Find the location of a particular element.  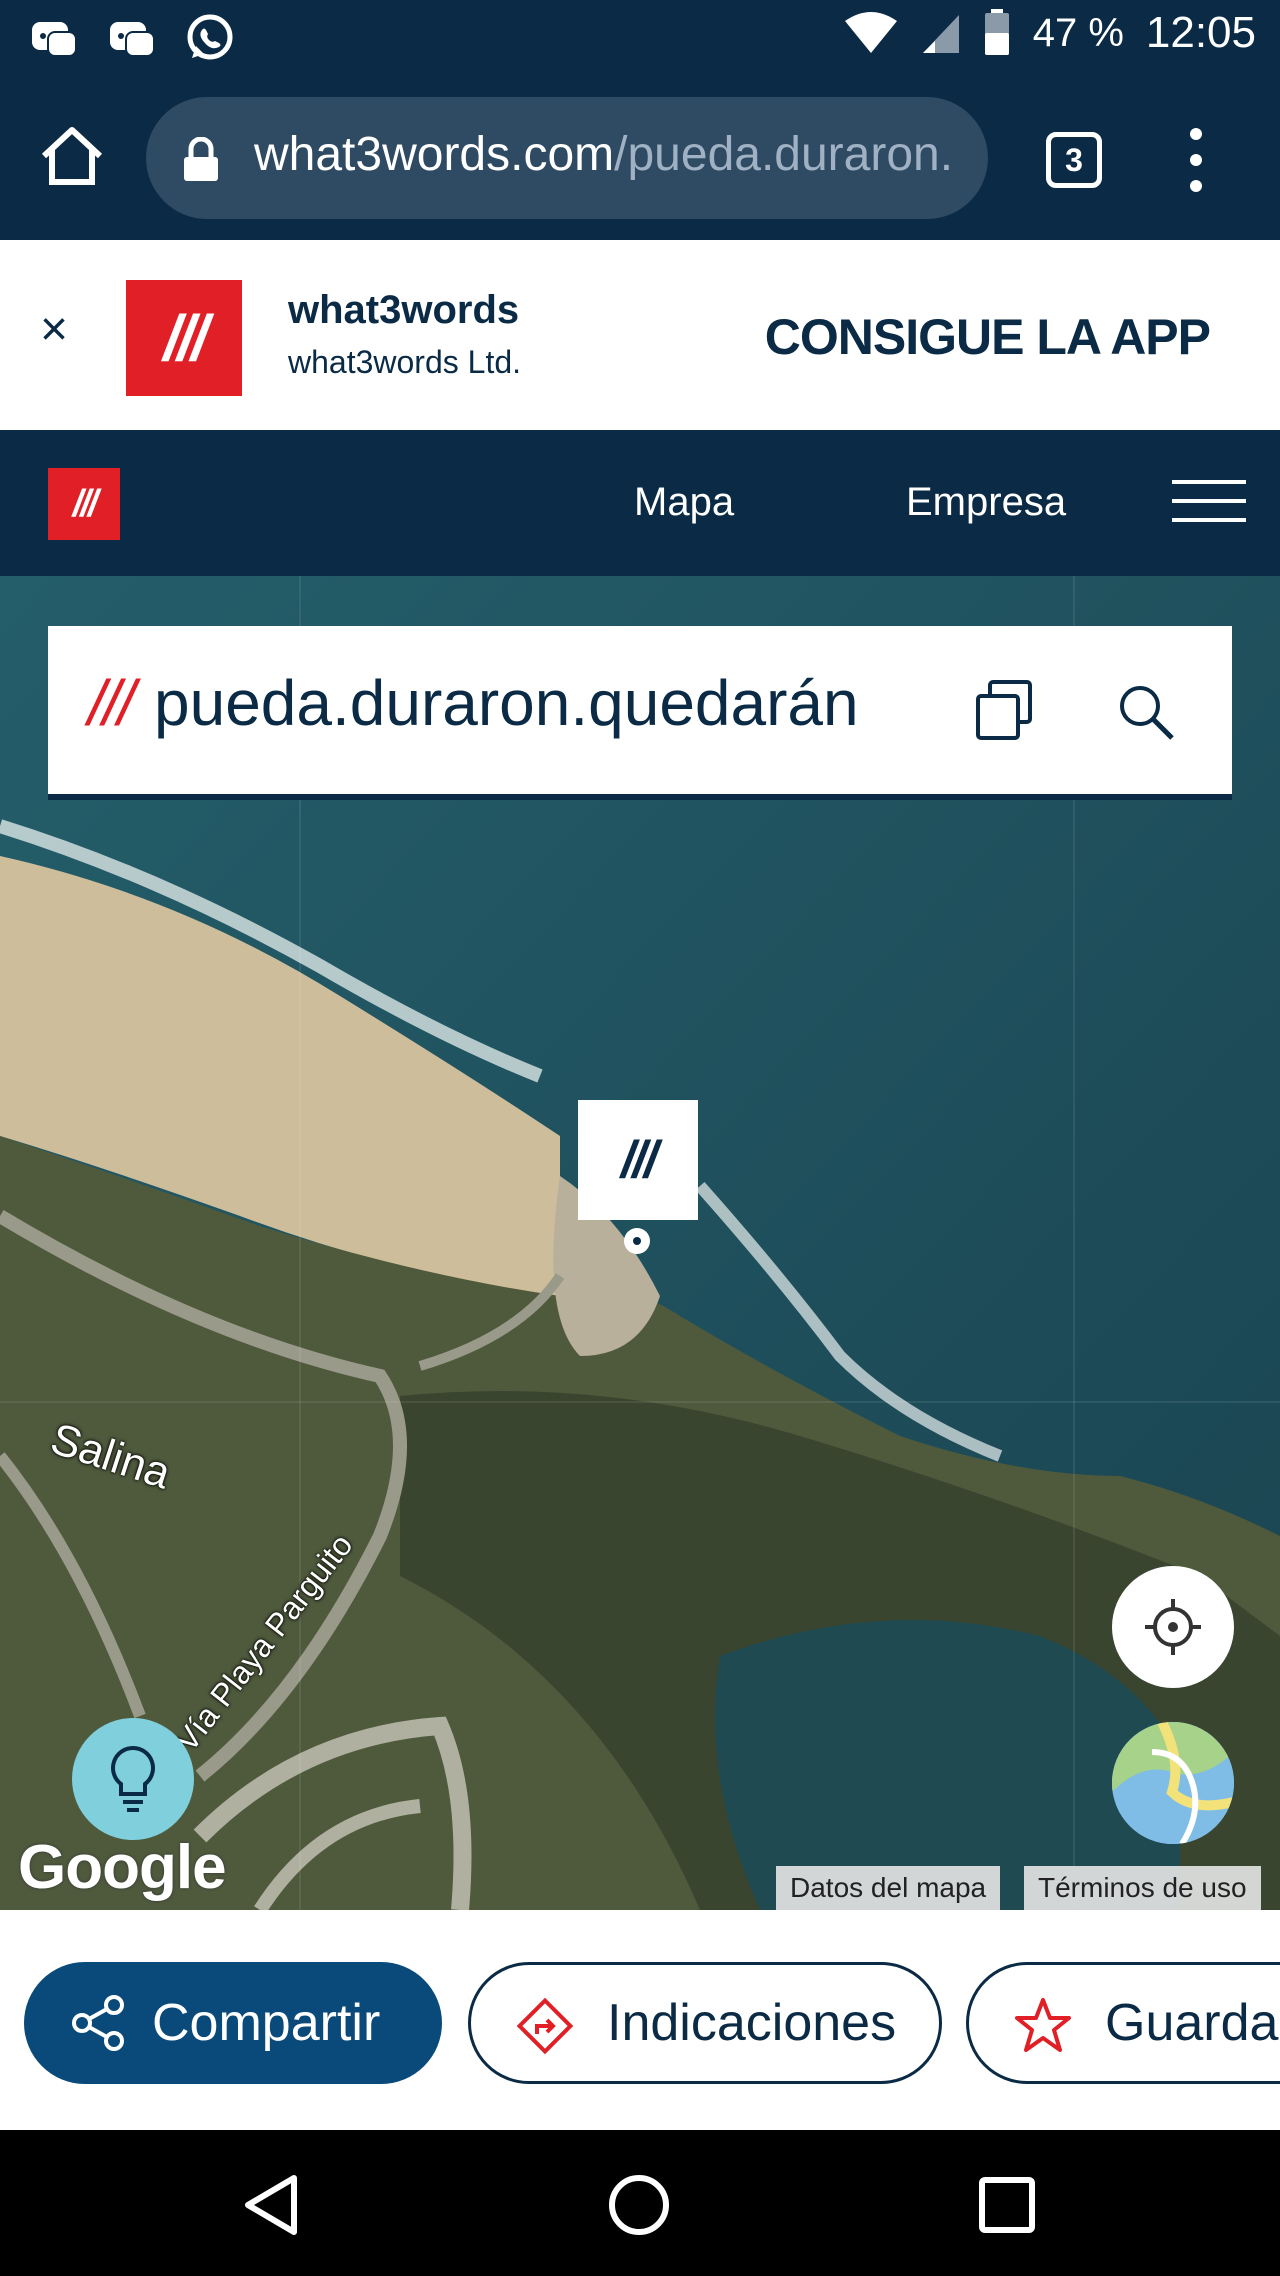

tips-button is located at coordinates (133, 1779).